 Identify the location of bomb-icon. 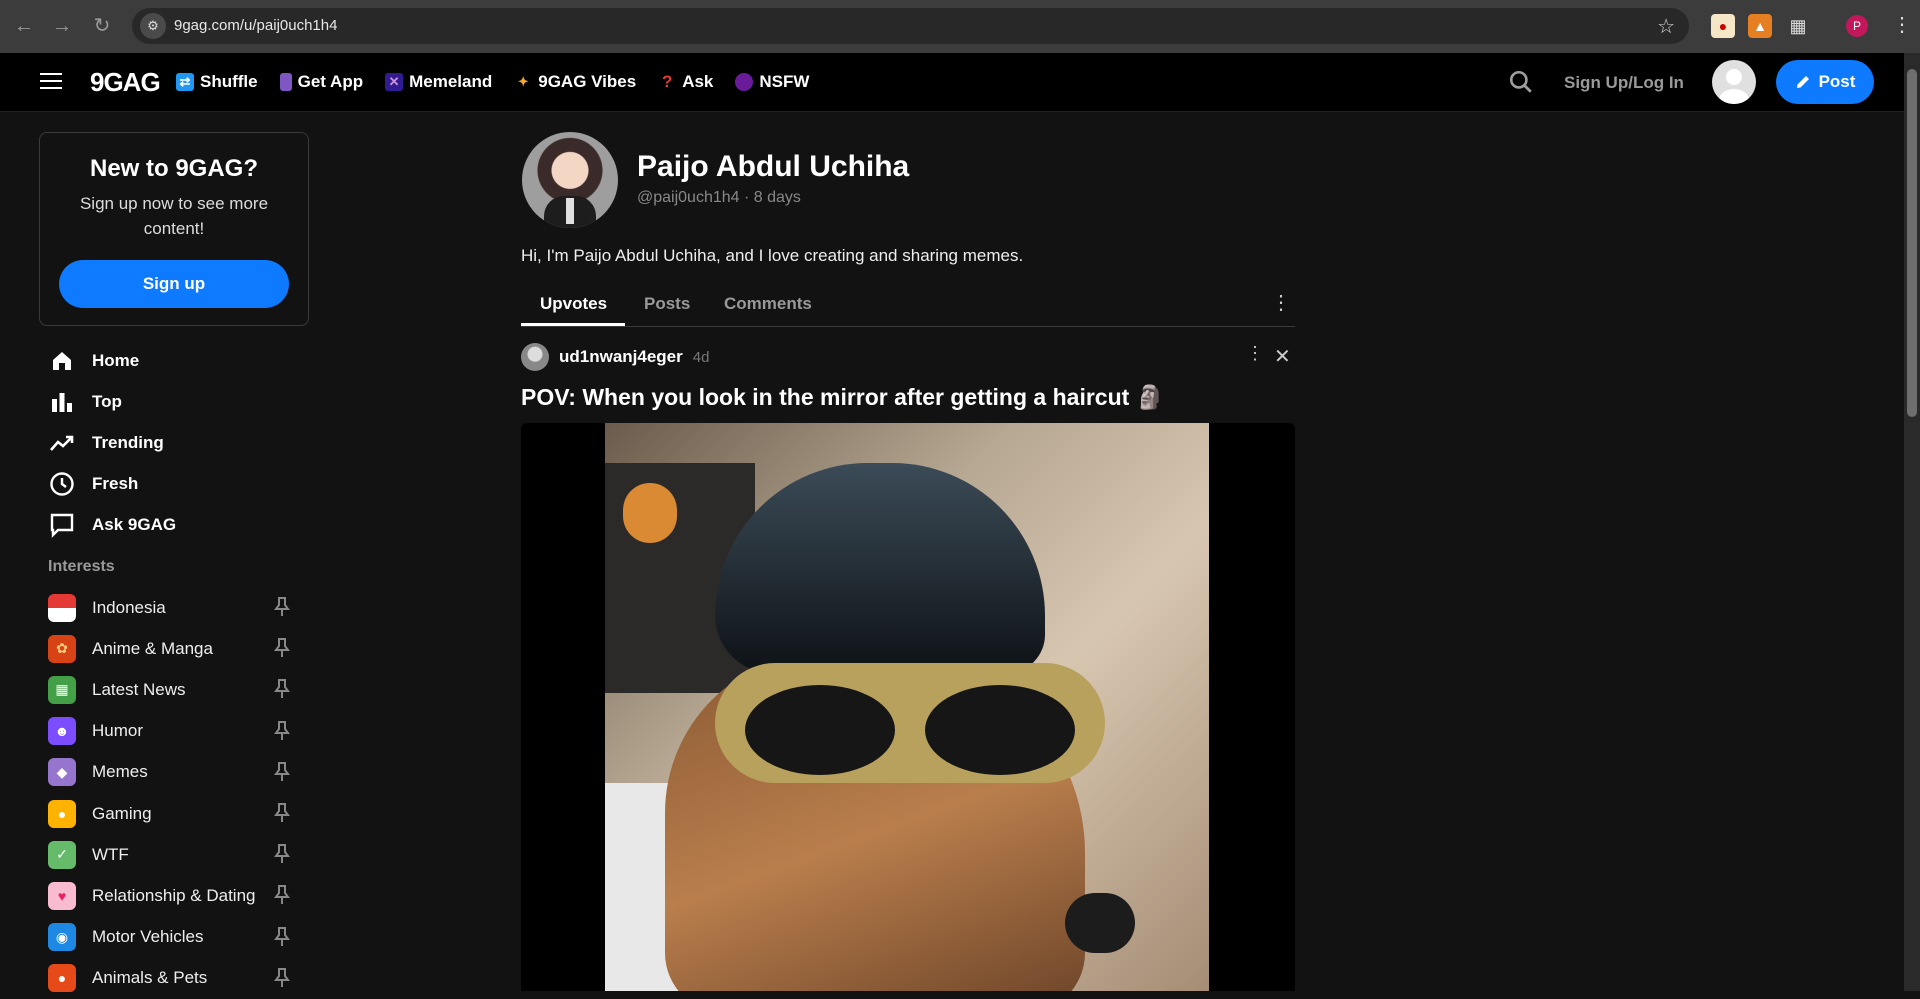
(744, 82).